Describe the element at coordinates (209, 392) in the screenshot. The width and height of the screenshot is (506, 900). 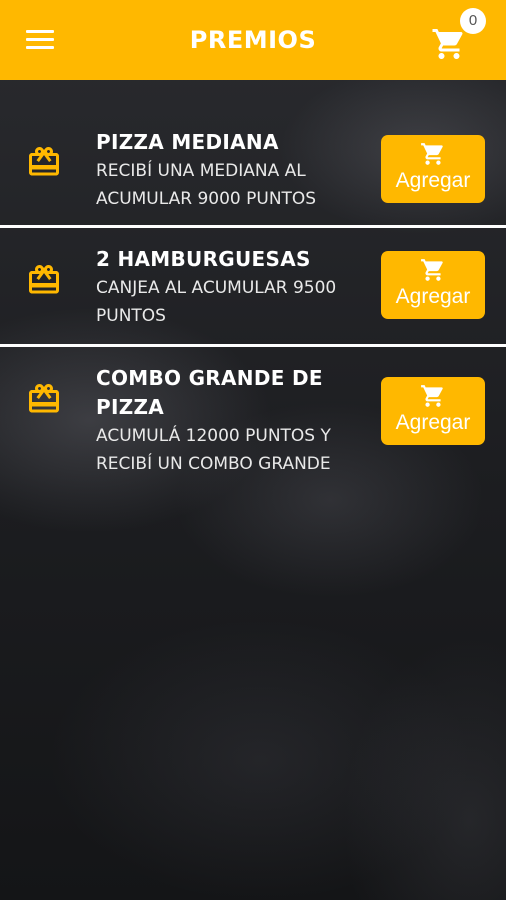
I see `reward-name: COMBO GRANDE DE PIZZA` at that location.